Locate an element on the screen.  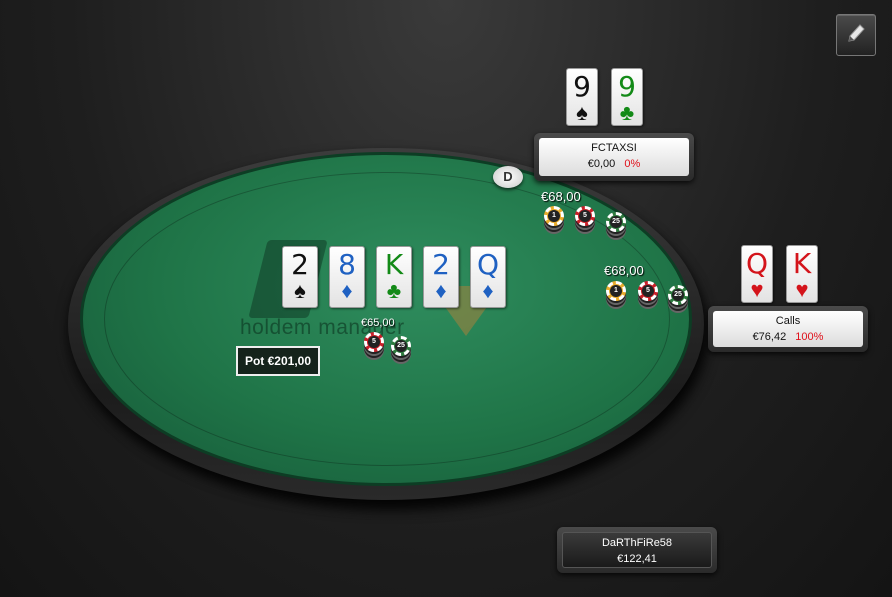
top-player-card-2: 9 ♣ is located at coordinates (627, 97).